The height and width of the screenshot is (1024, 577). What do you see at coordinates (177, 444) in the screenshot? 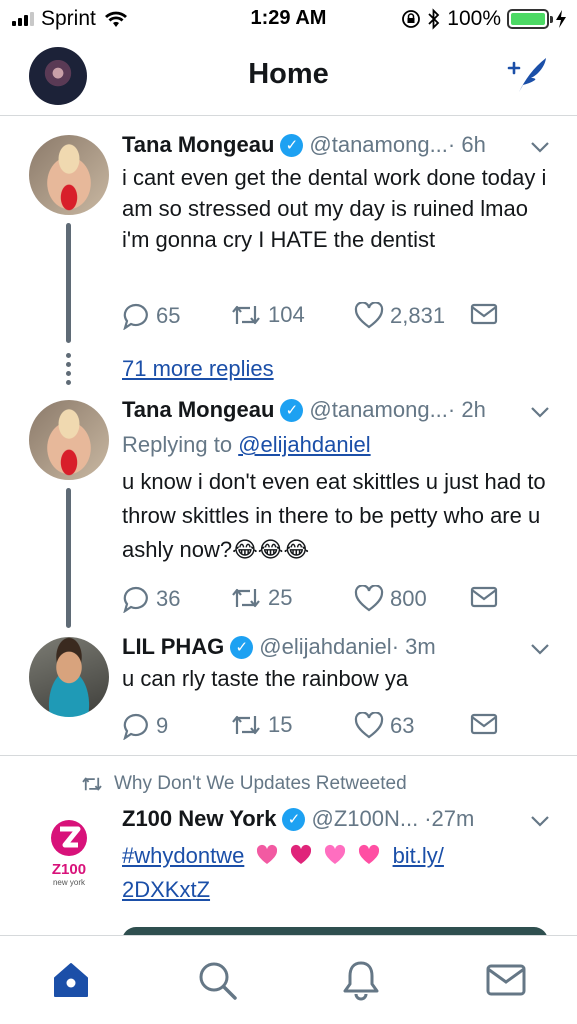
I see `replying-prefix: Replying to` at bounding box center [177, 444].